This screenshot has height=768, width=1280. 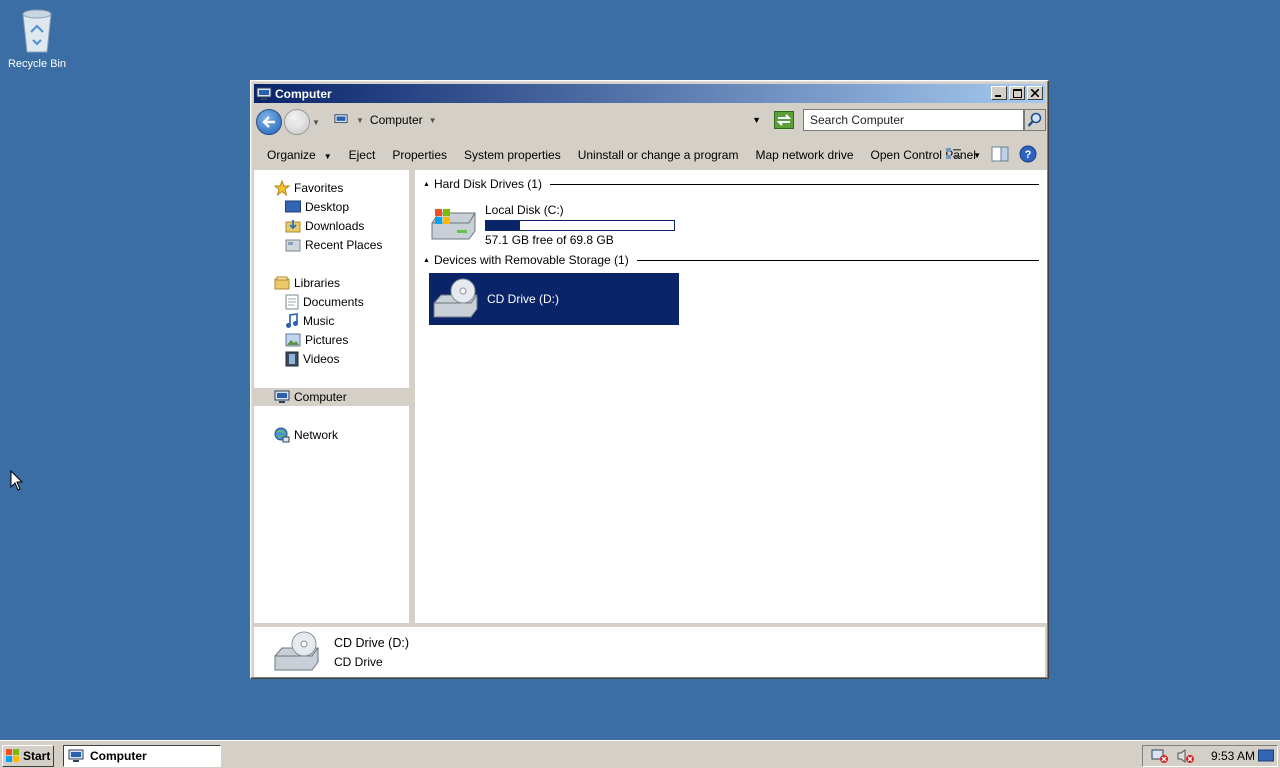 I want to click on address-row: ▼ ▼ Computer ▼ ▼ Search Computer, so click(x=650, y=122).